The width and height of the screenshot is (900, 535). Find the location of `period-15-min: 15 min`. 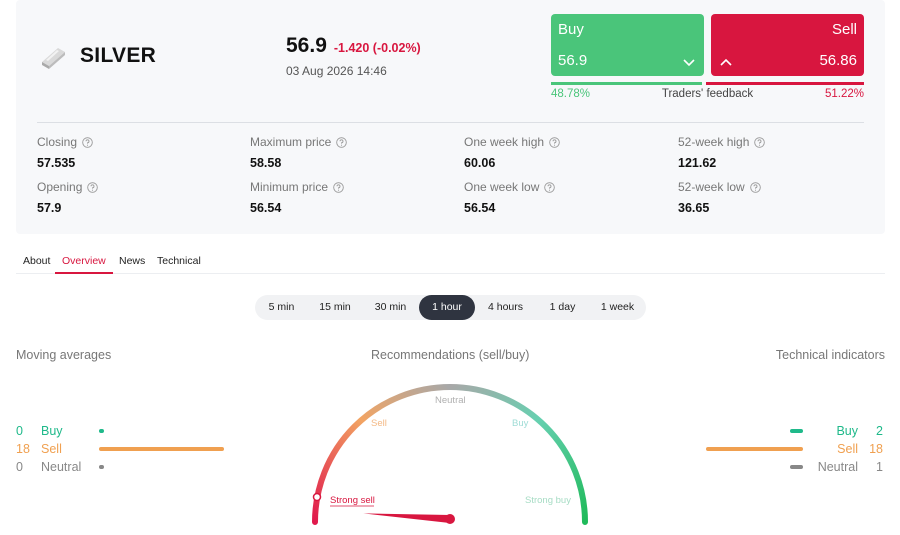

period-15-min: 15 min is located at coordinates (335, 307).